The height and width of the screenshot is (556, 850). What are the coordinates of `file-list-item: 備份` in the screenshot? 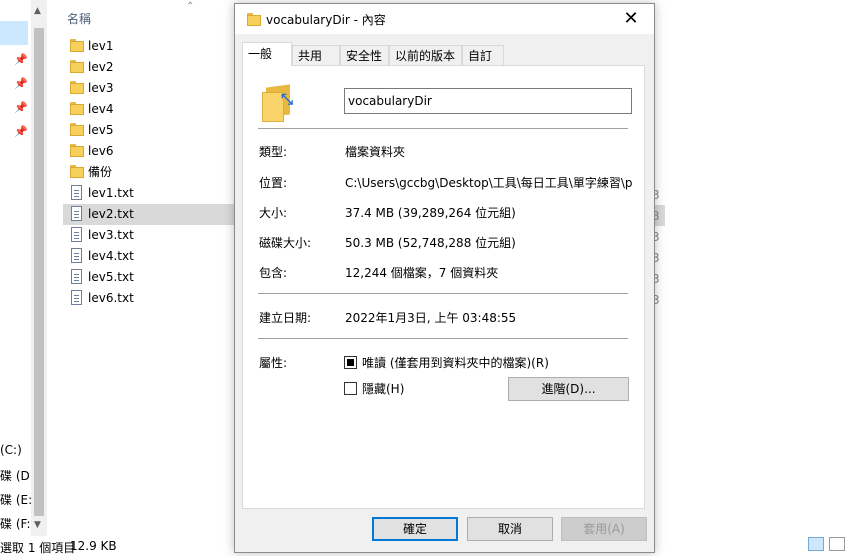 It's located at (149, 172).